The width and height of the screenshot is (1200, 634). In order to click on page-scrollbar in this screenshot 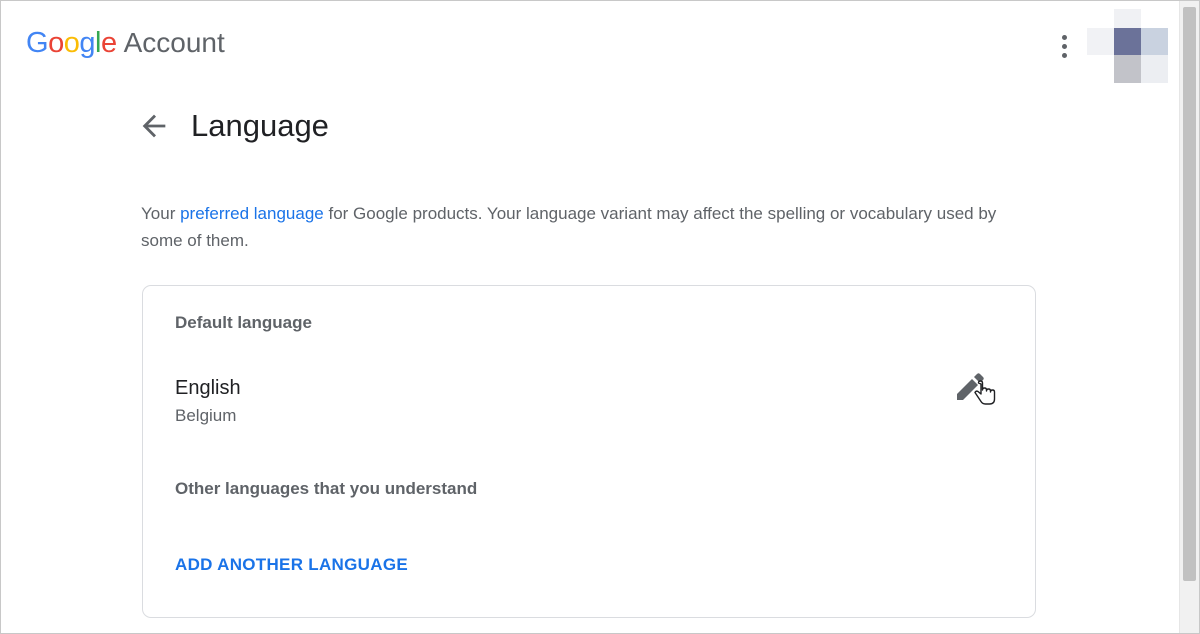, I will do `click(1189, 317)`.